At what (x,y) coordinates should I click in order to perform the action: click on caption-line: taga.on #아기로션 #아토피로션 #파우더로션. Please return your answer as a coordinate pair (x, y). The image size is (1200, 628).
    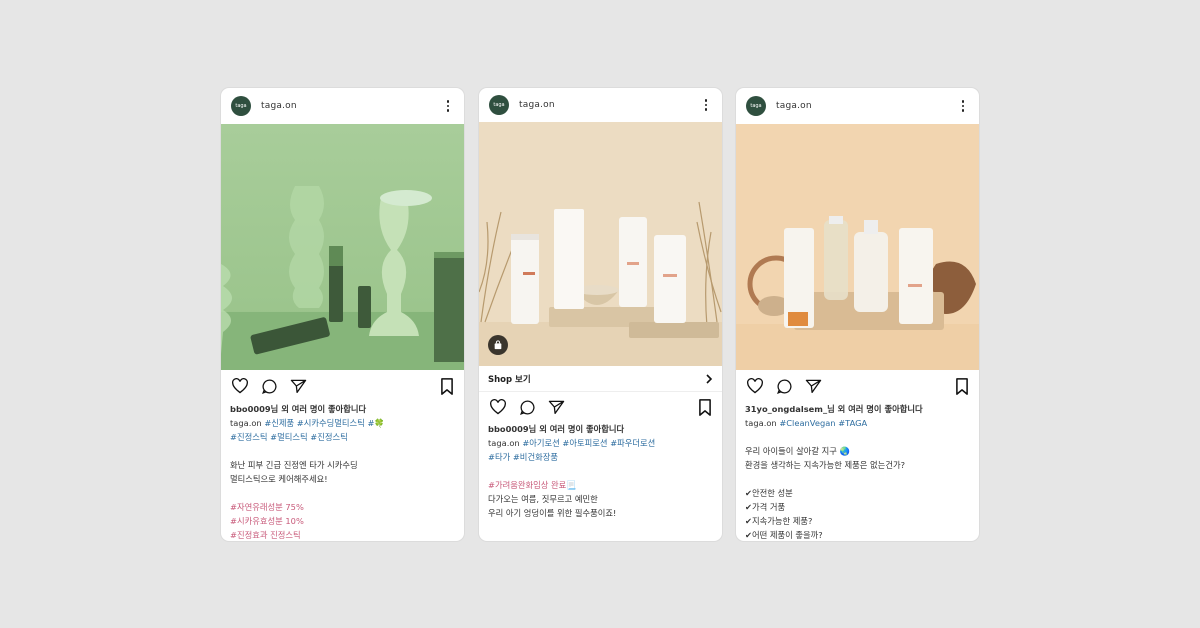
    Looking at the image, I should click on (600, 443).